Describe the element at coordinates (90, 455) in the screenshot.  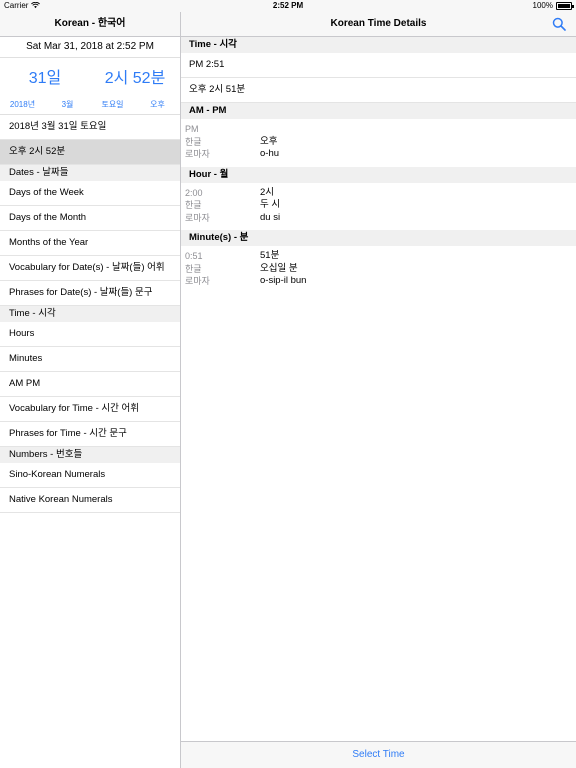
I see `section-header-numbers: Numbers - 번호들` at that location.